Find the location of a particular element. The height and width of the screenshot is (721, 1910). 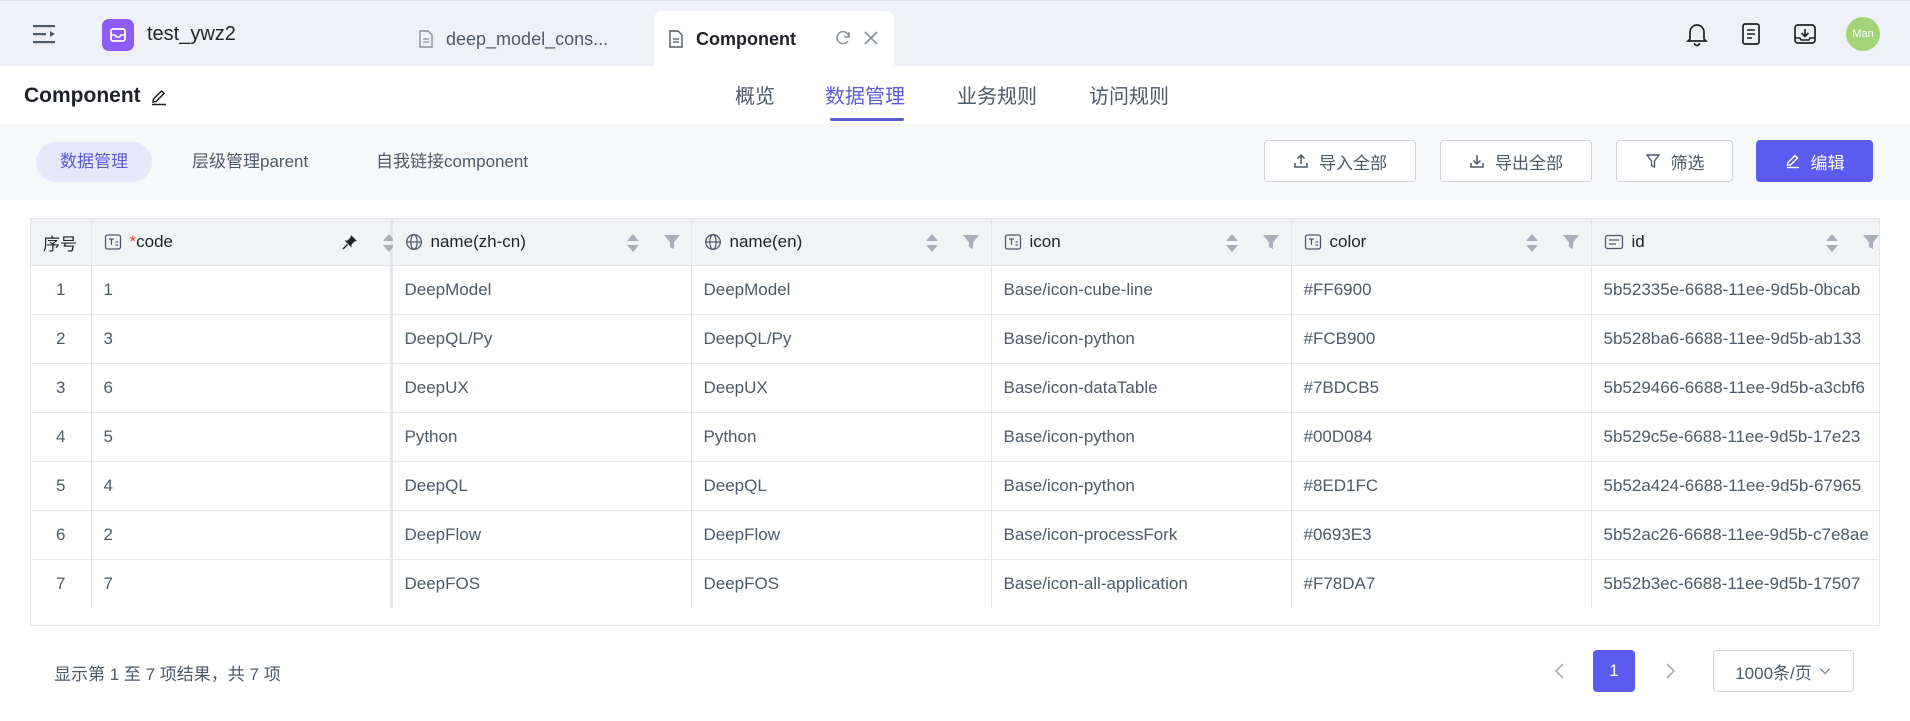

subtab-self-link-component: 自我链接component is located at coordinates (452, 162).